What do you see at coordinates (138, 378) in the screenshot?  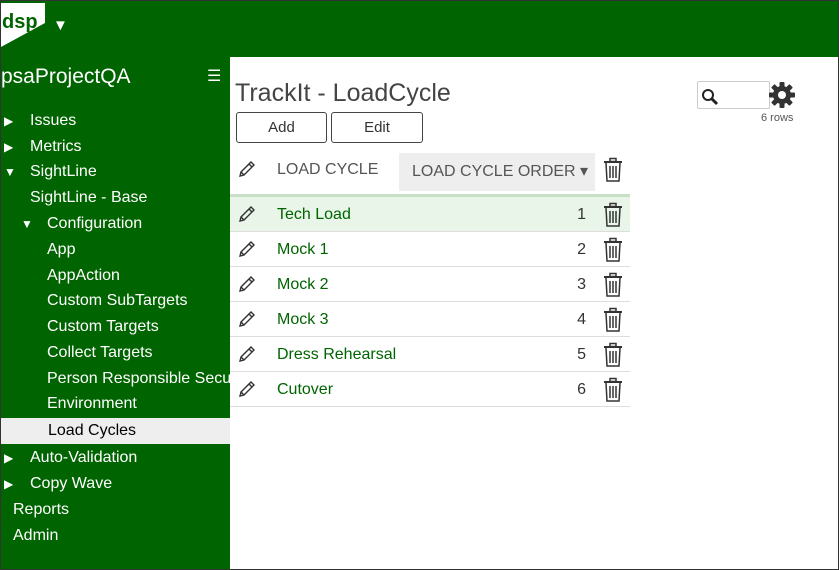 I see `sidebar-item-label: Person Responsible Security` at bounding box center [138, 378].